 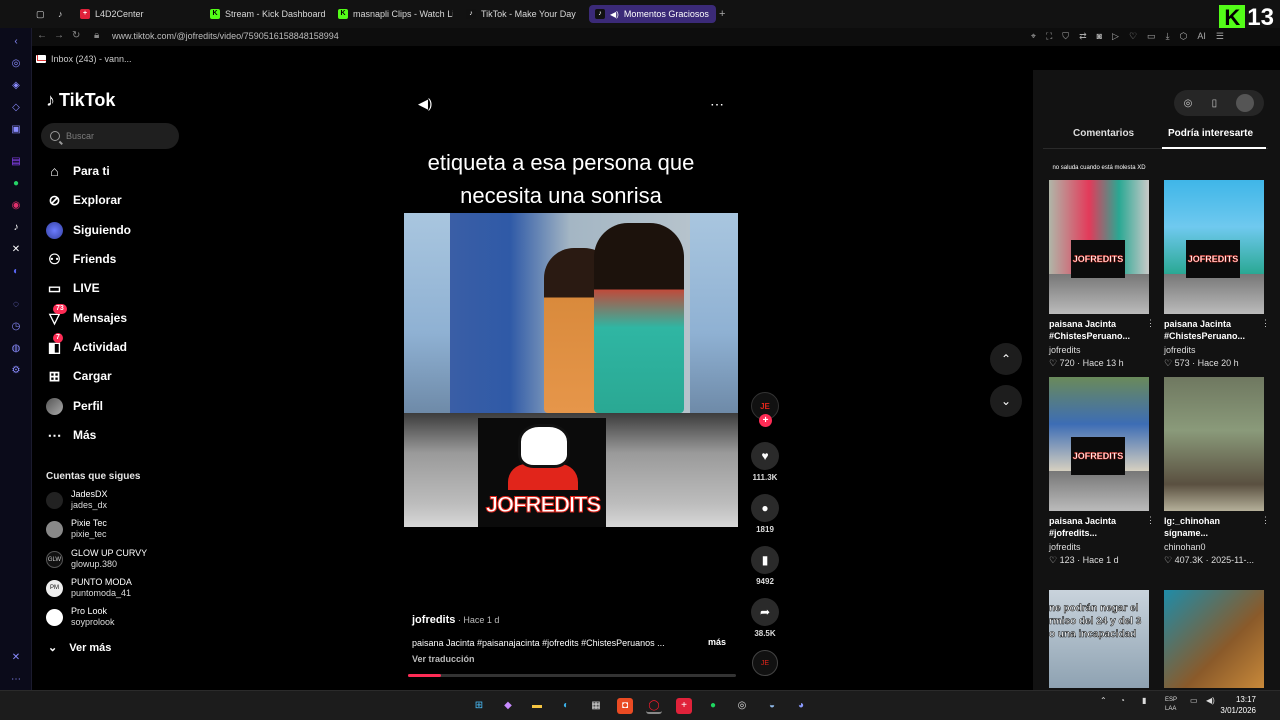 I want to click on following-item: GLW GLOW UP CURVY glowup.380, so click(x=96, y=559).